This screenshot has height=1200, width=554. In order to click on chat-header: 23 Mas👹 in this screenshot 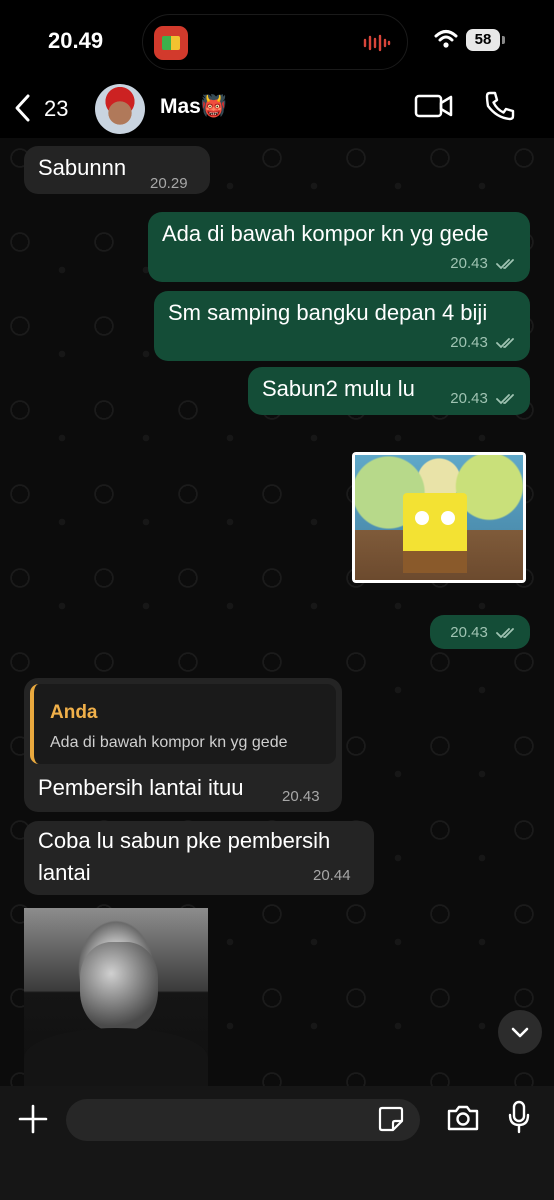, I will do `click(277, 110)`.